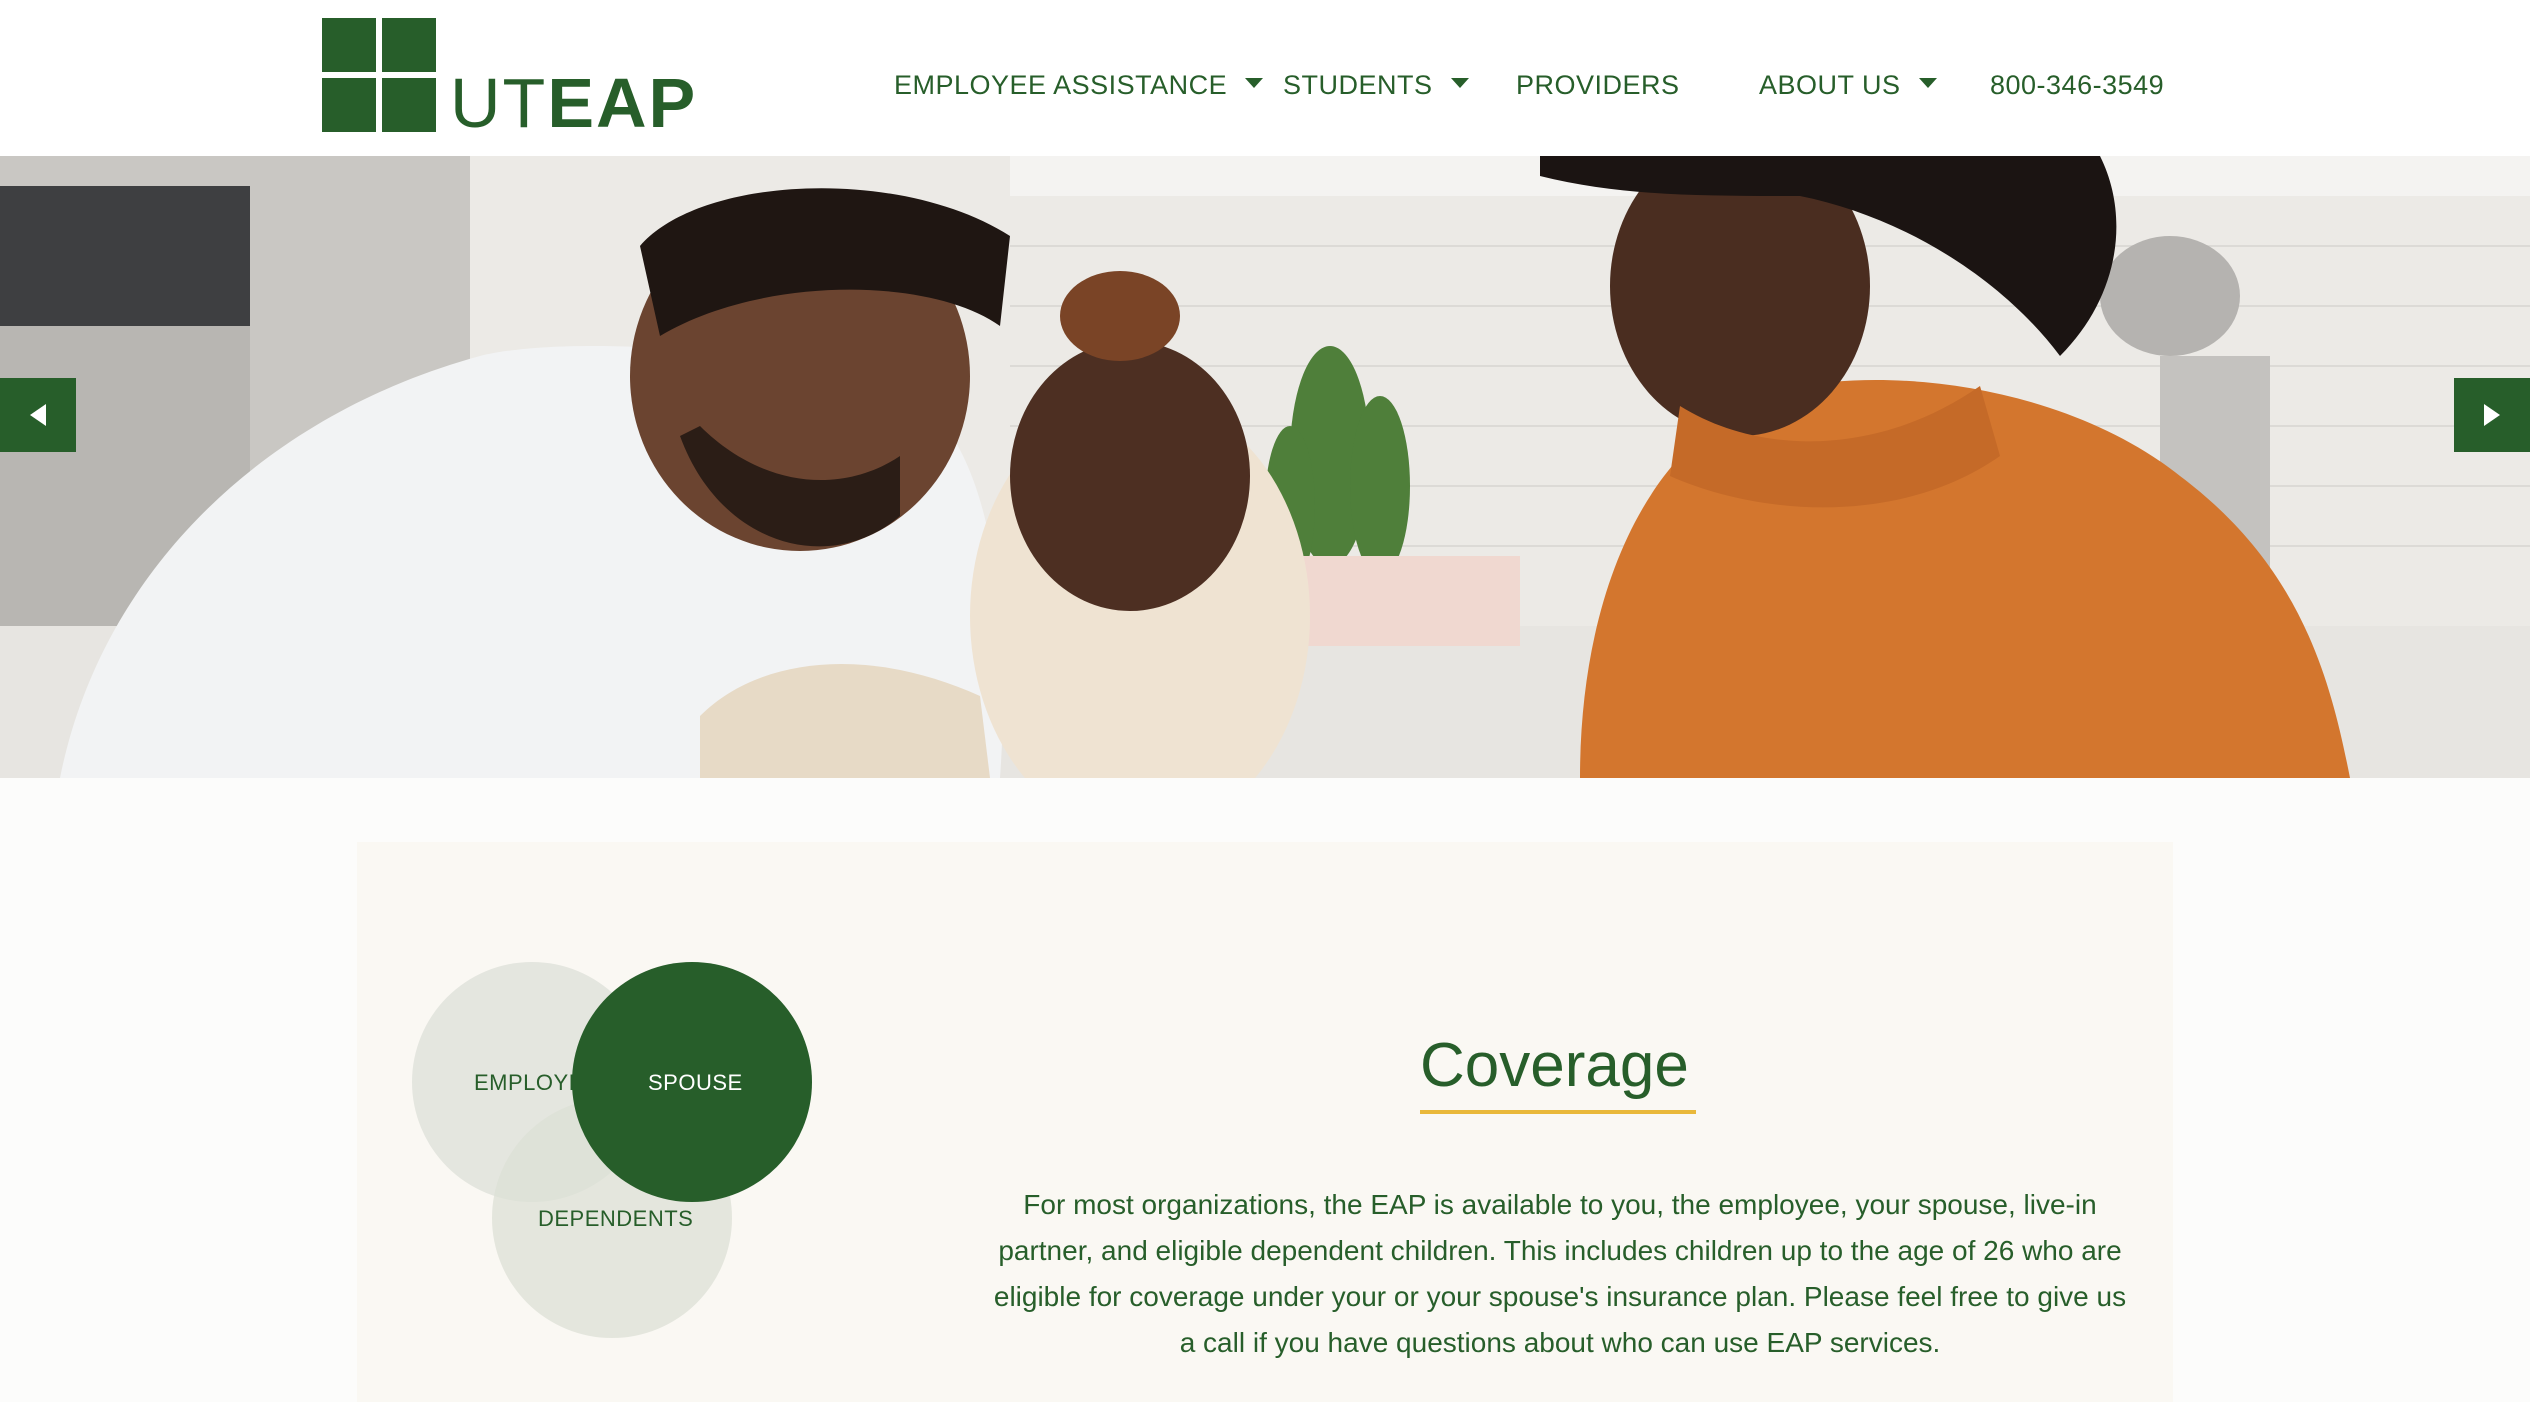  What do you see at coordinates (695, 1082) in the screenshot?
I see `venn-spouse-label: SPOUSE` at bounding box center [695, 1082].